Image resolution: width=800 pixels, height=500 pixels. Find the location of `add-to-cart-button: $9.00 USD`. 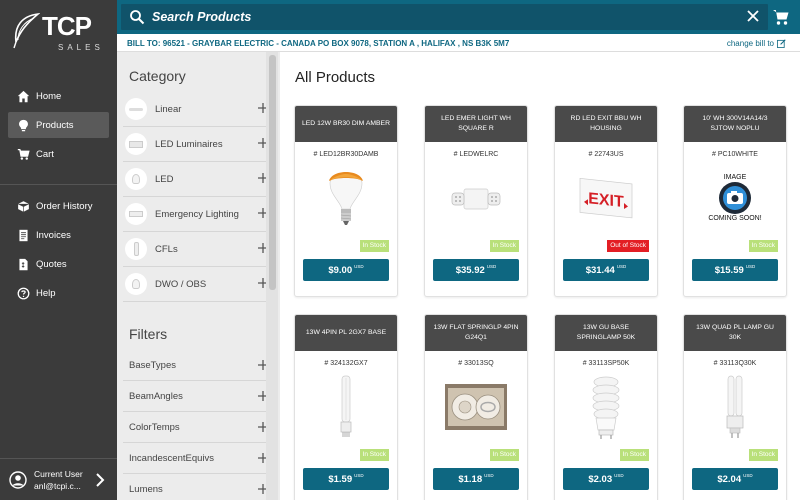

add-to-cart-button: $9.00 USD is located at coordinates (346, 270).